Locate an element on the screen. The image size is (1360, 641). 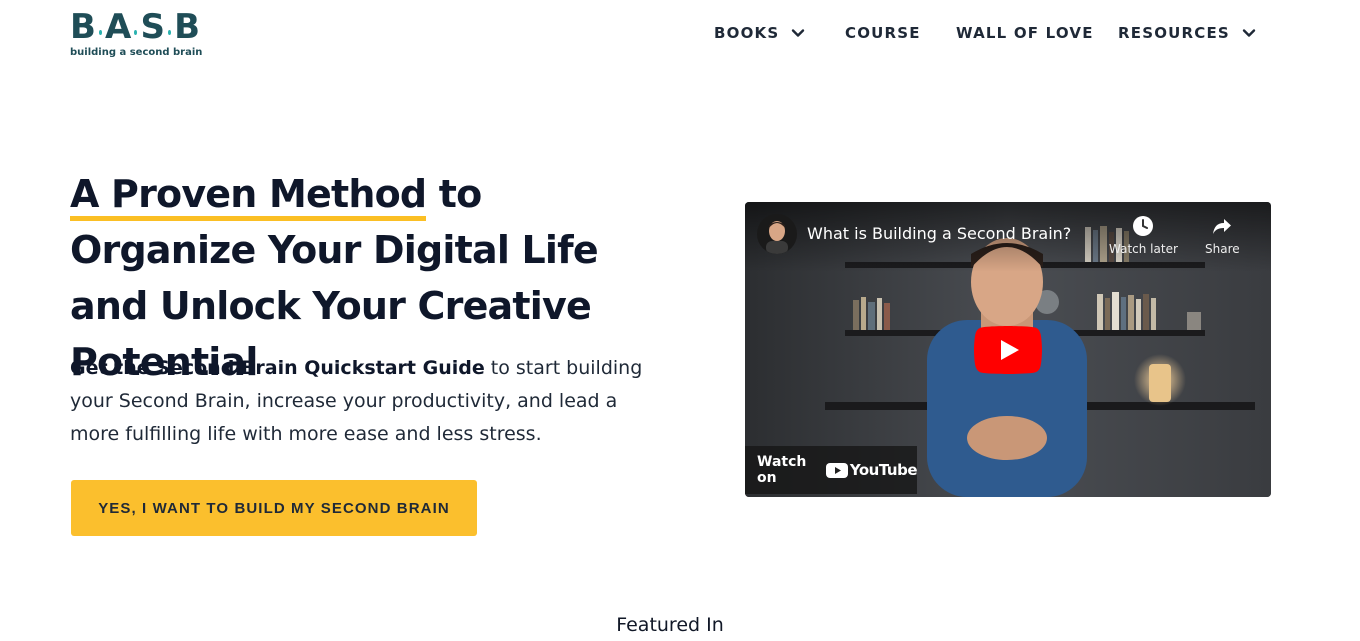
watch-on-youtube-button: Watch on YouTube is located at coordinates (831, 470).